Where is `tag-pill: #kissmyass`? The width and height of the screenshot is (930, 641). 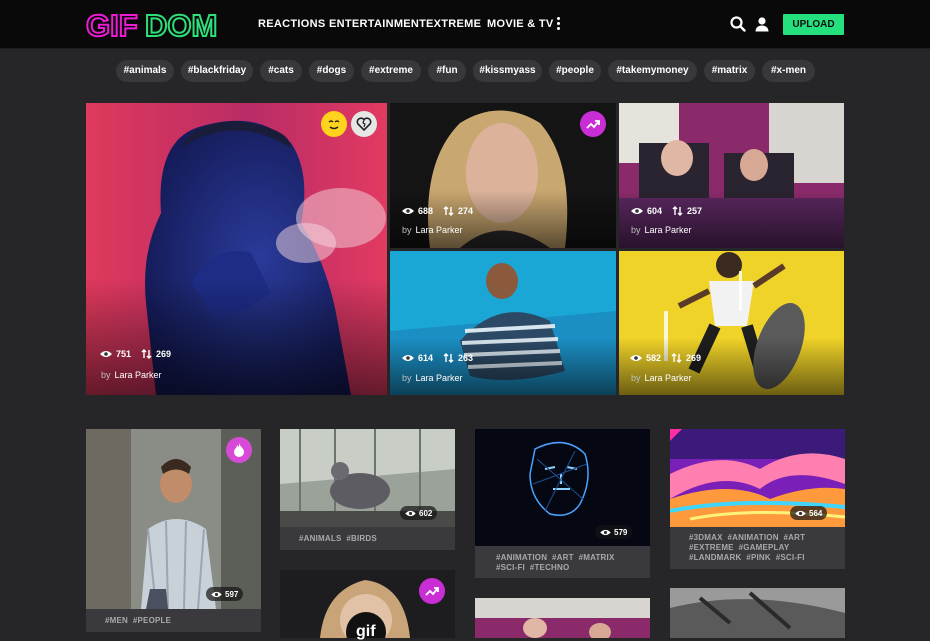
tag-pill: #kissmyass is located at coordinates (507, 71).